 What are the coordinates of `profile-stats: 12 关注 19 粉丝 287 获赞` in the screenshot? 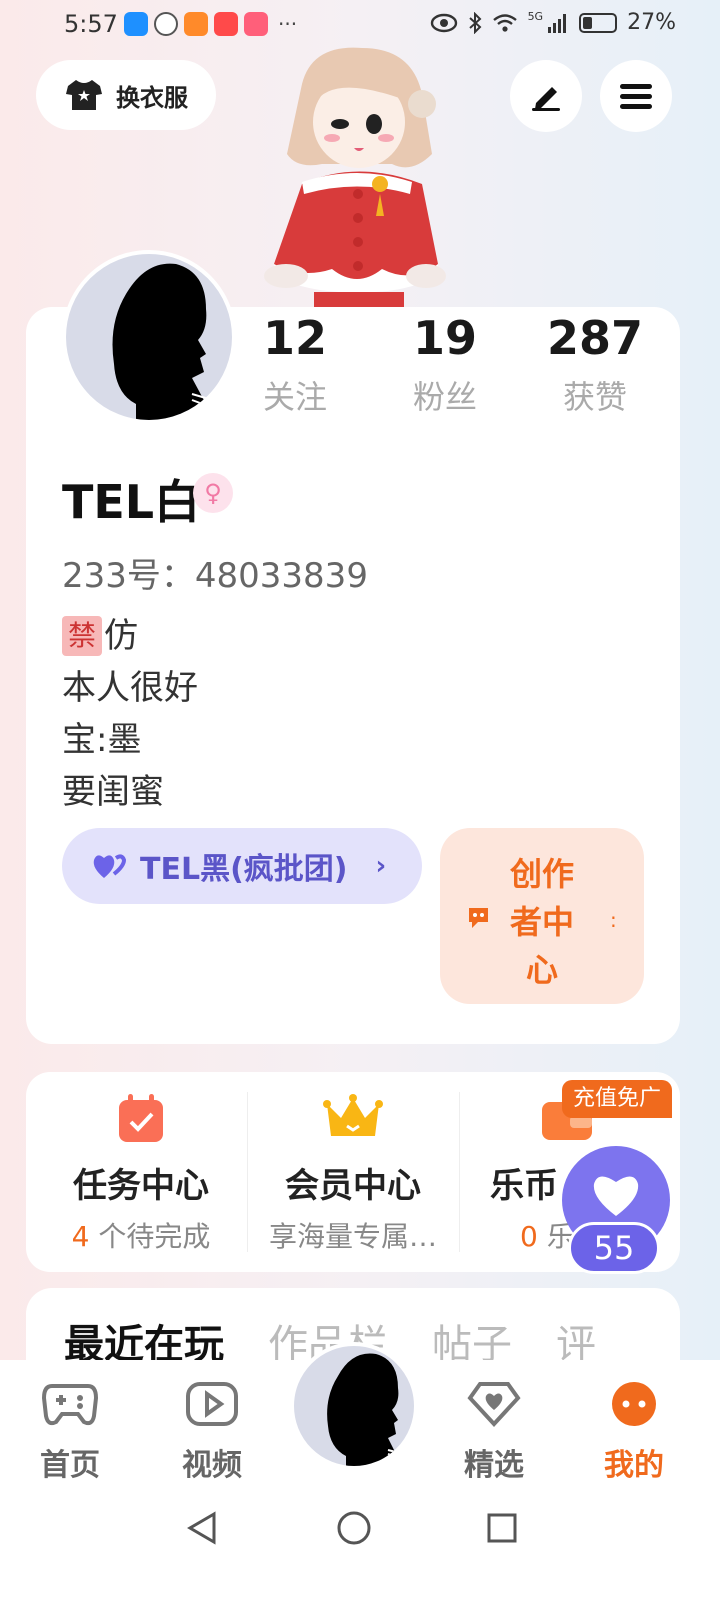 It's located at (445, 364).